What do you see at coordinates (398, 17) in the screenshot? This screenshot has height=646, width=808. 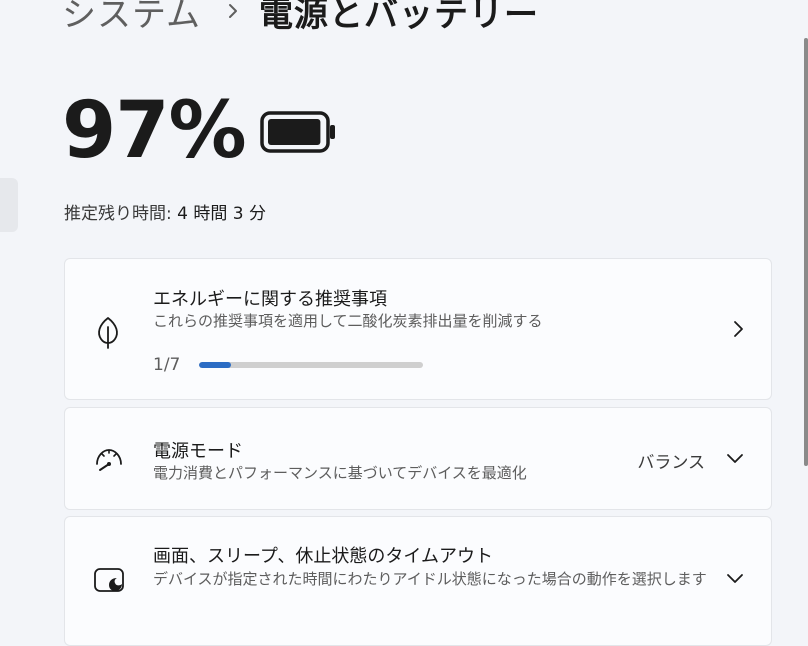 I see `page-title: 電源とバッテリー` at bounding box center [398, 17].